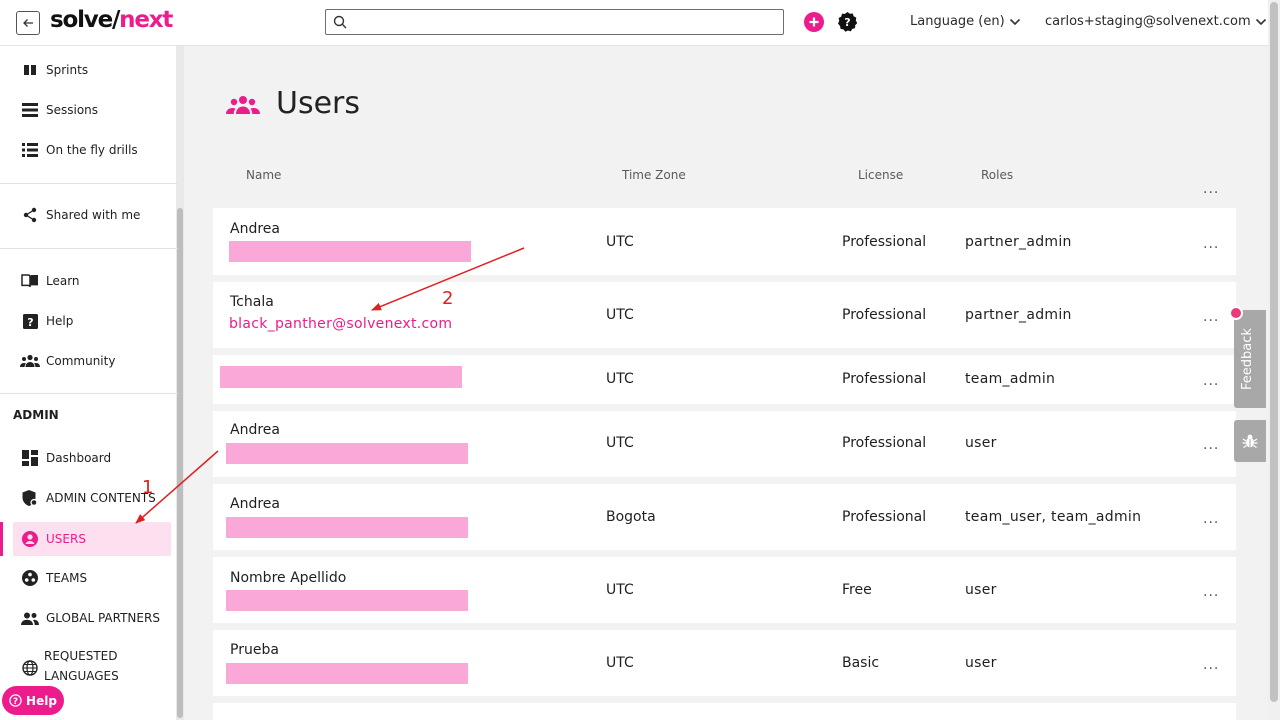 The image size is (1280, 720). I want to click on annotation-overlay, so click(330, 385).